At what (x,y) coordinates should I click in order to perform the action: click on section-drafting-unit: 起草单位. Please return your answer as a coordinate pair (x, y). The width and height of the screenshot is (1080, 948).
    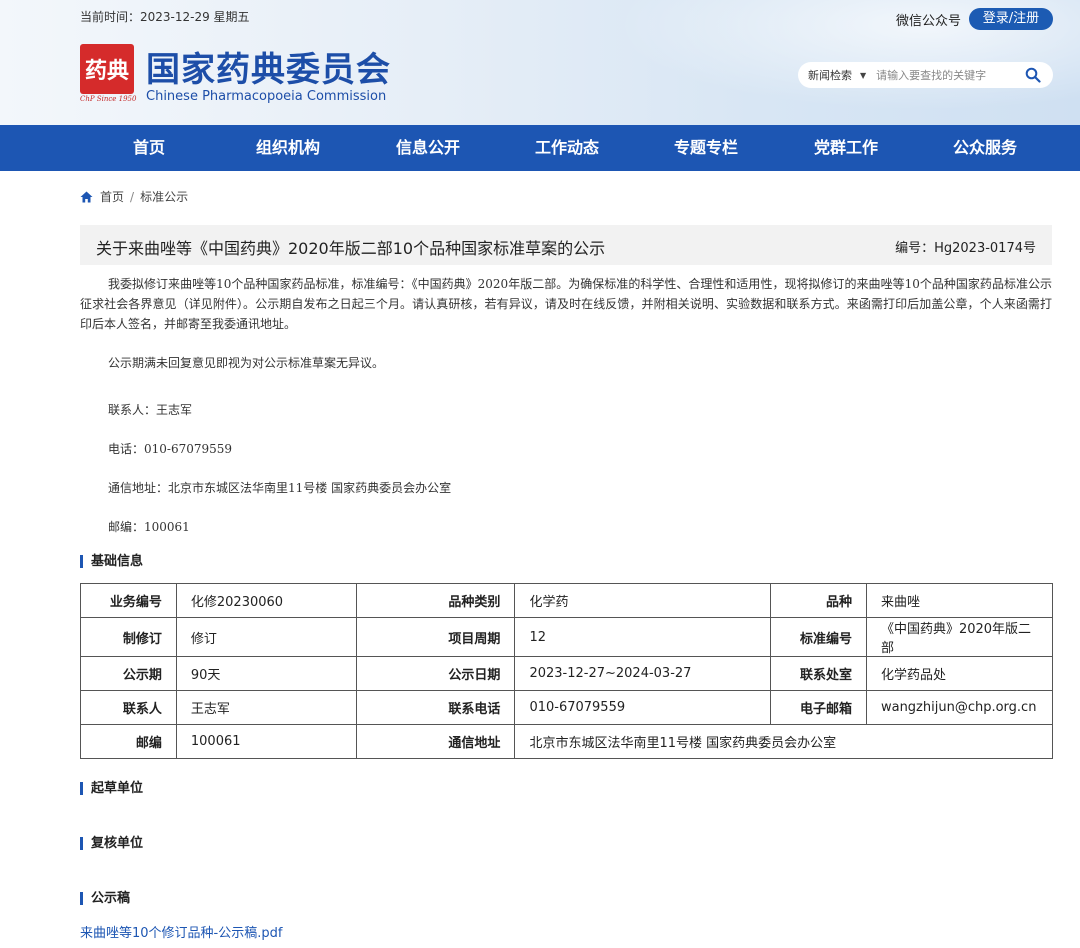
    Looking at the image, I should click on (111, 788).